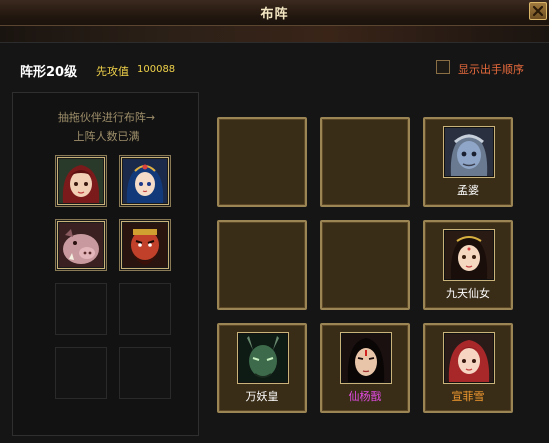 Image resolution: width=549 pixels, height=443 pixels. Describe the element at coordinates (49, 72) in the screenshot. I see `formation-level-label: 阵形20级` at that location.